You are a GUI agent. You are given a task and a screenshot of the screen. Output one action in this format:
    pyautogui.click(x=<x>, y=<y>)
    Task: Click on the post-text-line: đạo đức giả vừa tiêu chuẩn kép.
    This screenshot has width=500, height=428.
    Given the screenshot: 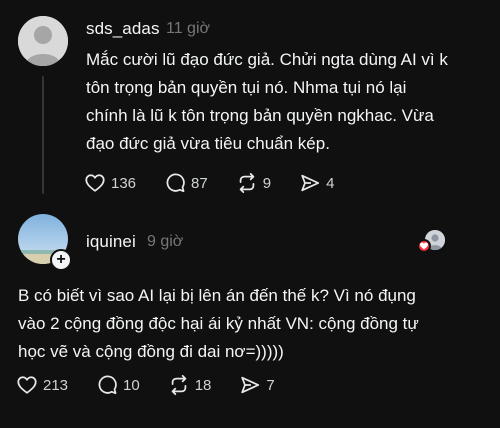 What is the action you would take?
    pyautogui.click(x=208, y=143)
    